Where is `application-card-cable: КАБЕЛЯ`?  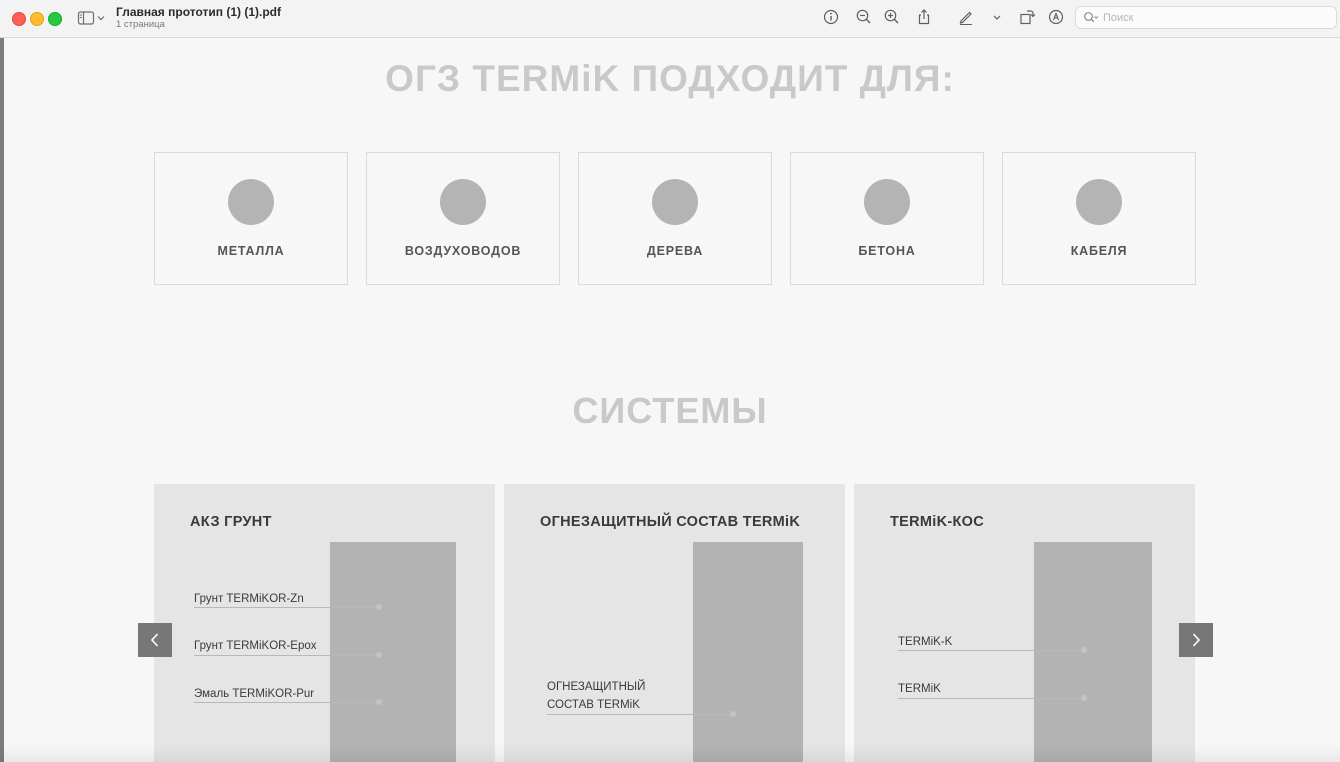 application-card-cable: КАБЕЛЯ is located at coordinates (1099, 218).